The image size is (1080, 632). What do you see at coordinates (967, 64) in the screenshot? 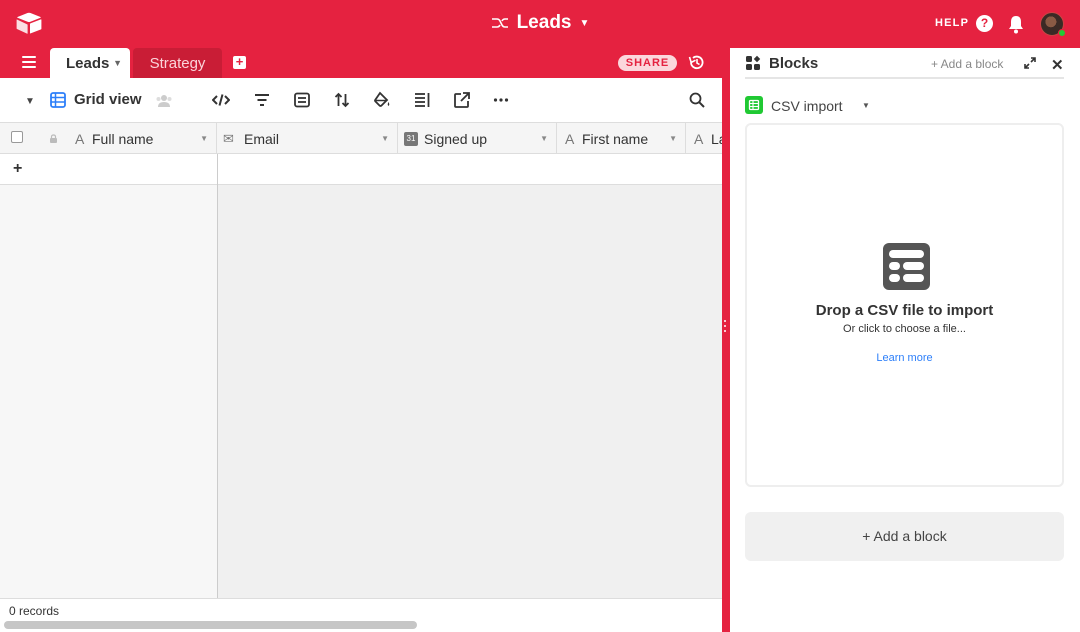
I see `add-block-link: + Add a block` at bounding box center [967, 64].